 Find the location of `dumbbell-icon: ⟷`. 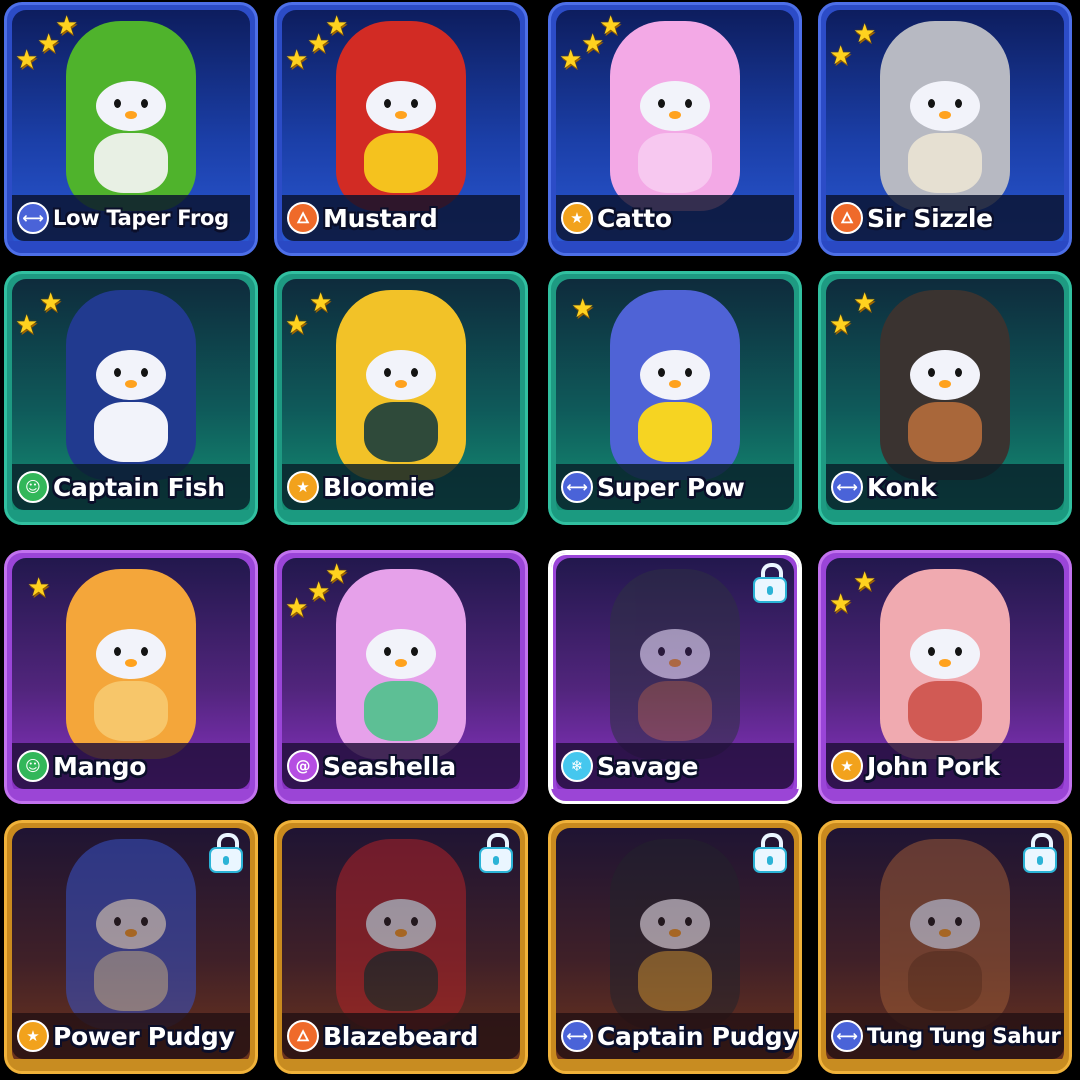

dumbbell-icon: ⟷ is located at coordinates (847, 487).